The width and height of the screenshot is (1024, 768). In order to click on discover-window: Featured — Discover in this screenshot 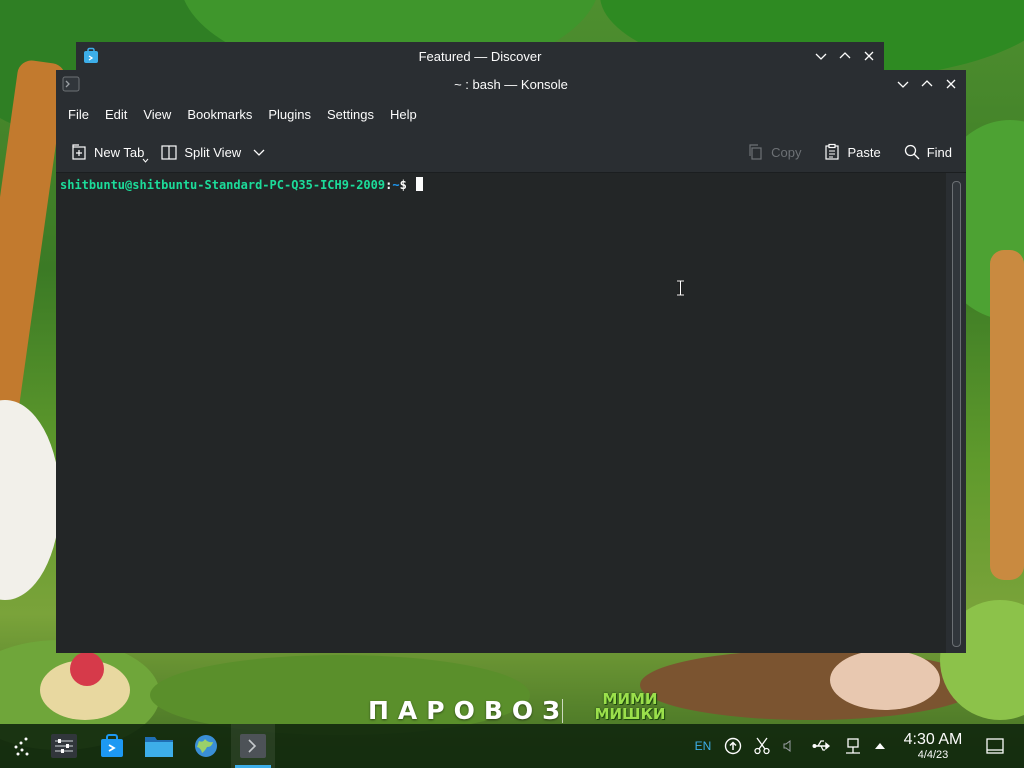, I will do `click(480, 57)`.